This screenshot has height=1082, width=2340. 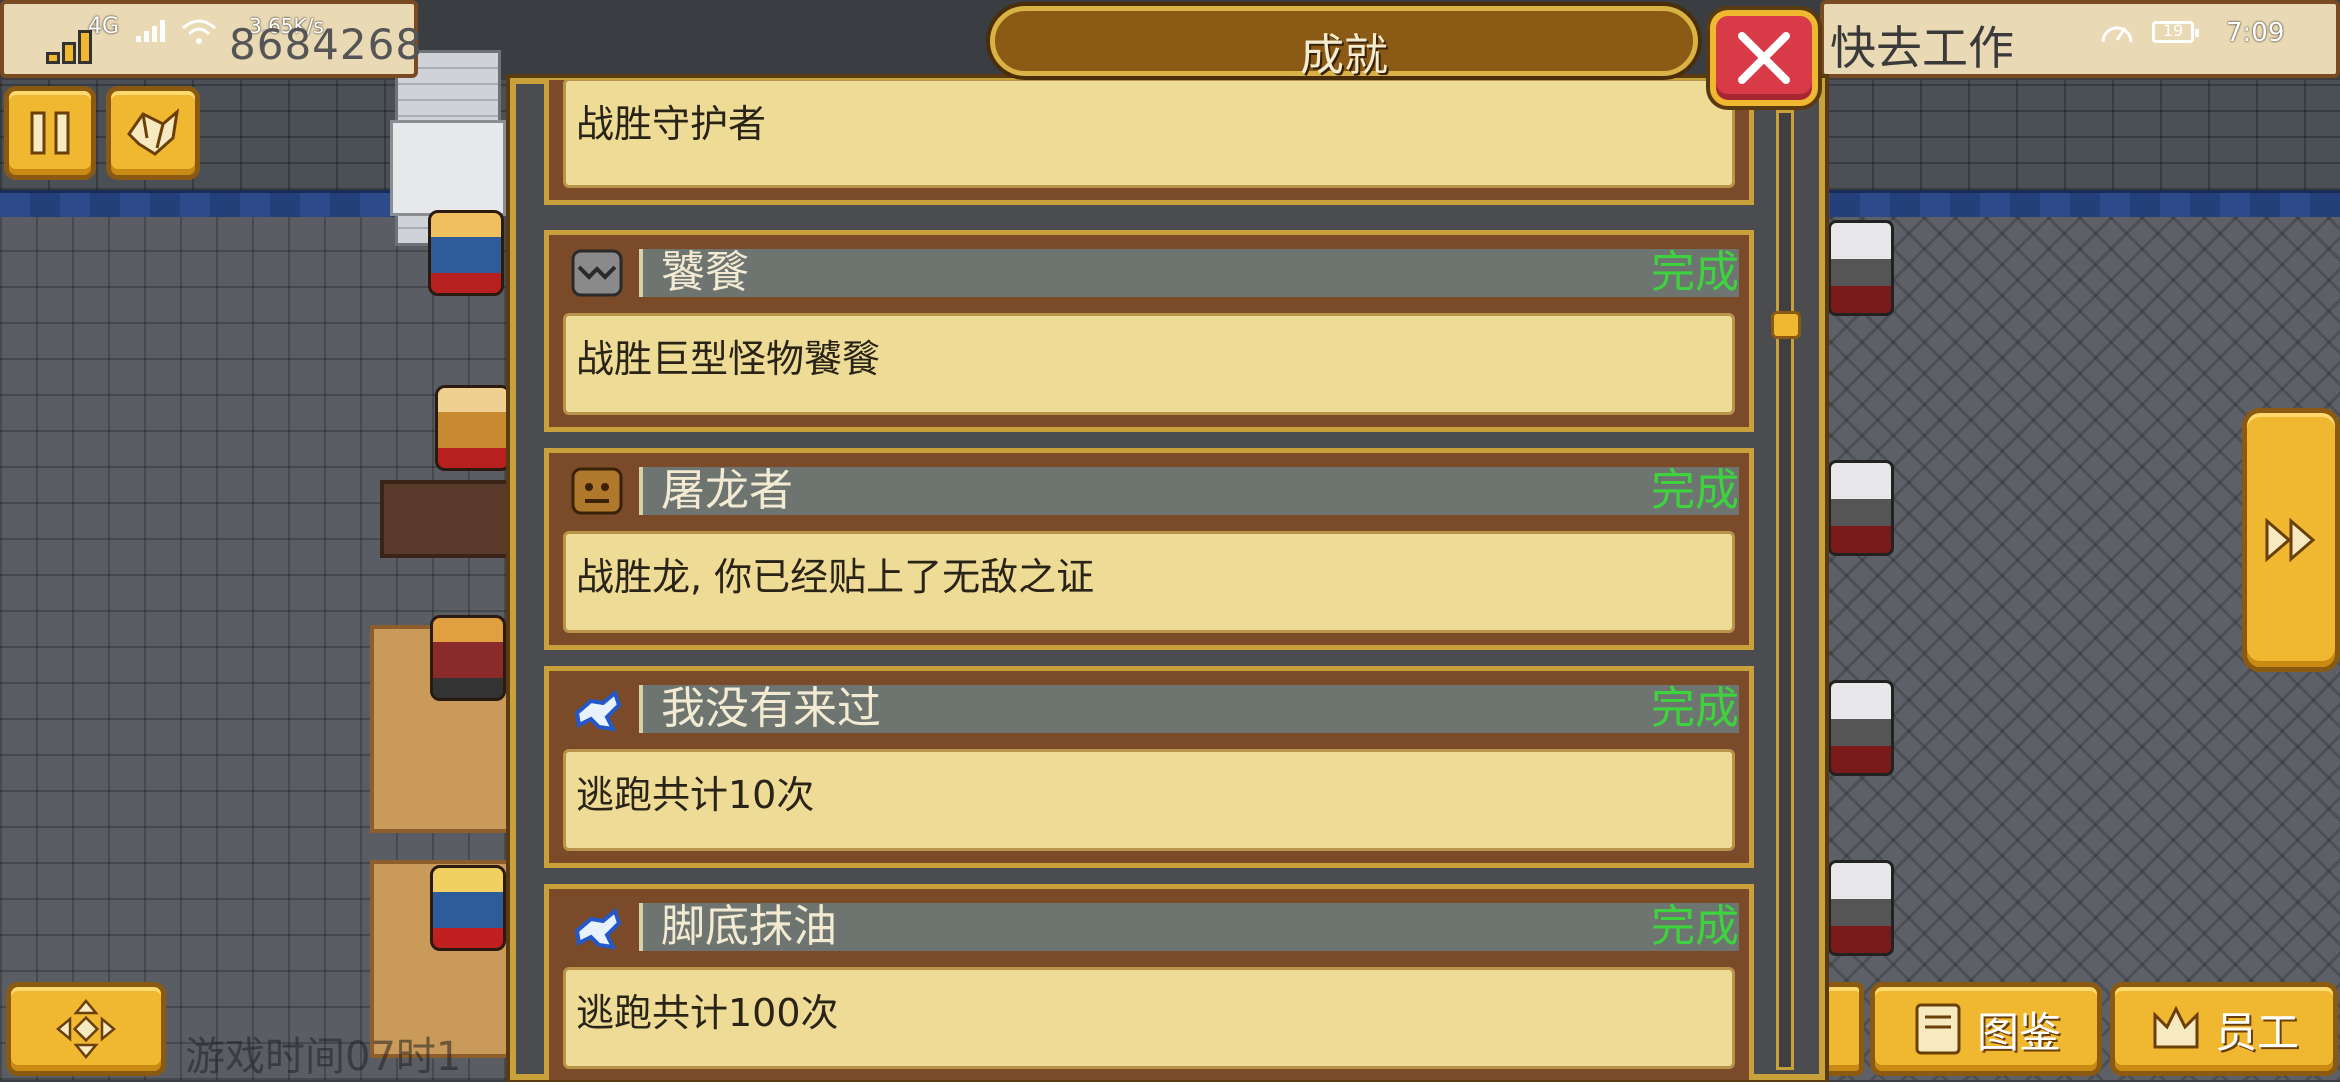 What do you see at coordinates (199, 31) in the screenshot?
I see `wifi-icon` at bounding box center [199, 31].